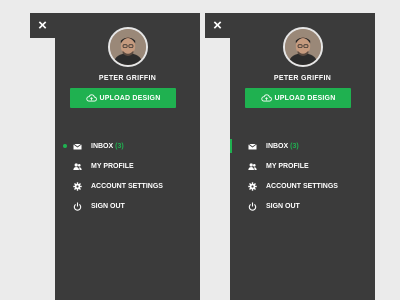 This screenshot has height=300, width=400. I want to click on active-dot-indicator, so click(65, 146).